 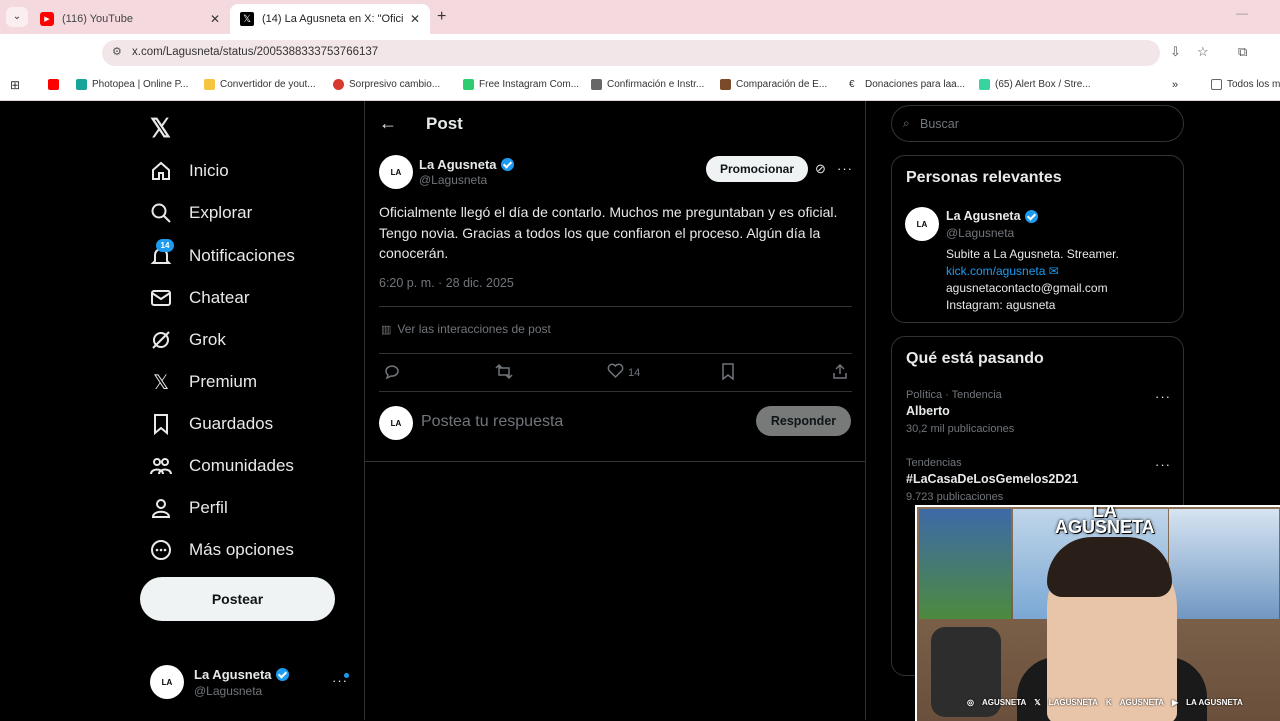 I want to click on tab-title: (14) La Agusneta en X: "Oficialm, so click(x=333, y=19).